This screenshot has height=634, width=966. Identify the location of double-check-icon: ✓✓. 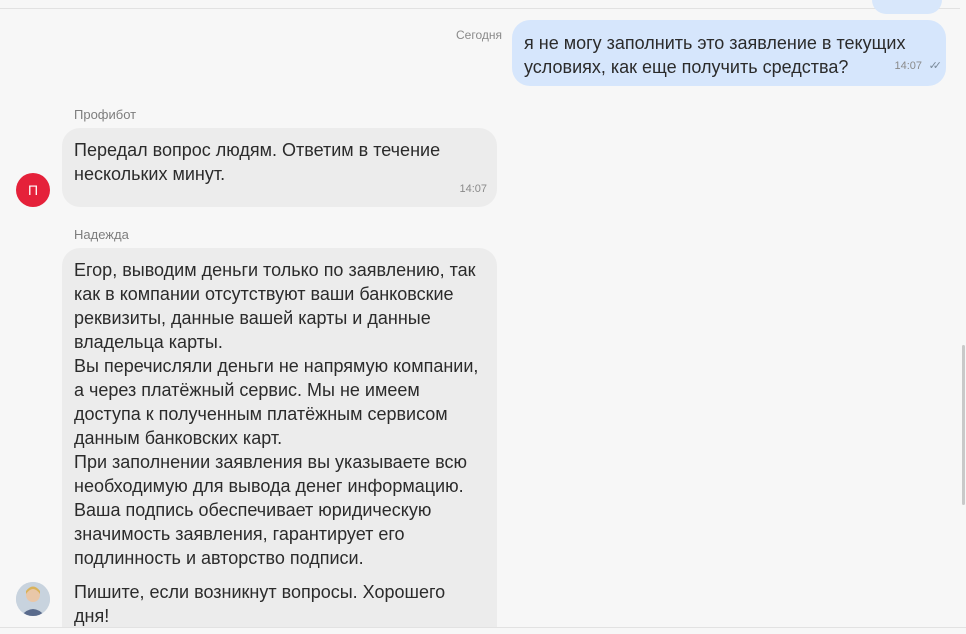
(935, 66).